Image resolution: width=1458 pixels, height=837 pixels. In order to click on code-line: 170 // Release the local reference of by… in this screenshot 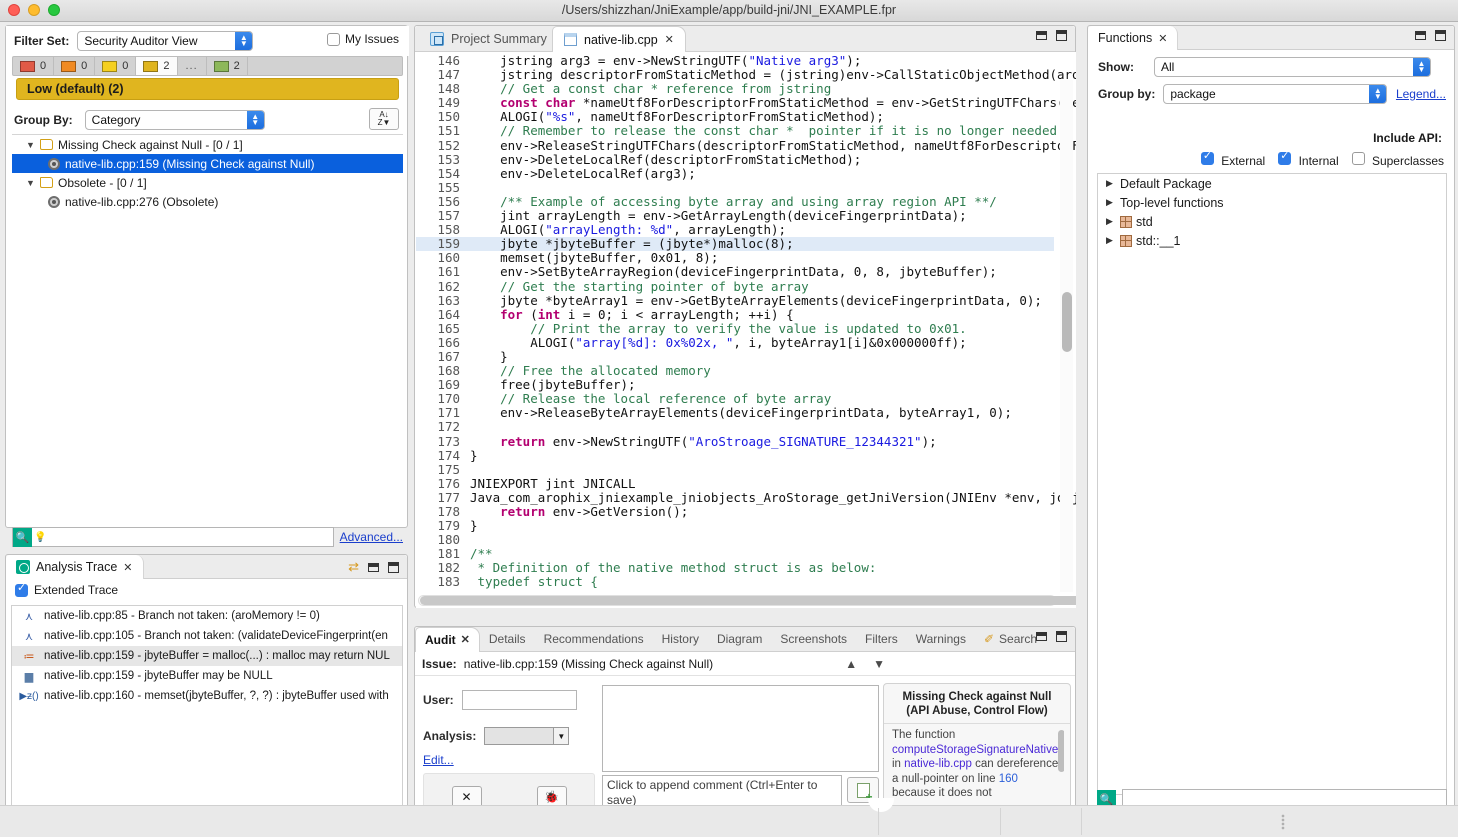, I will do `click(735, 399)`.